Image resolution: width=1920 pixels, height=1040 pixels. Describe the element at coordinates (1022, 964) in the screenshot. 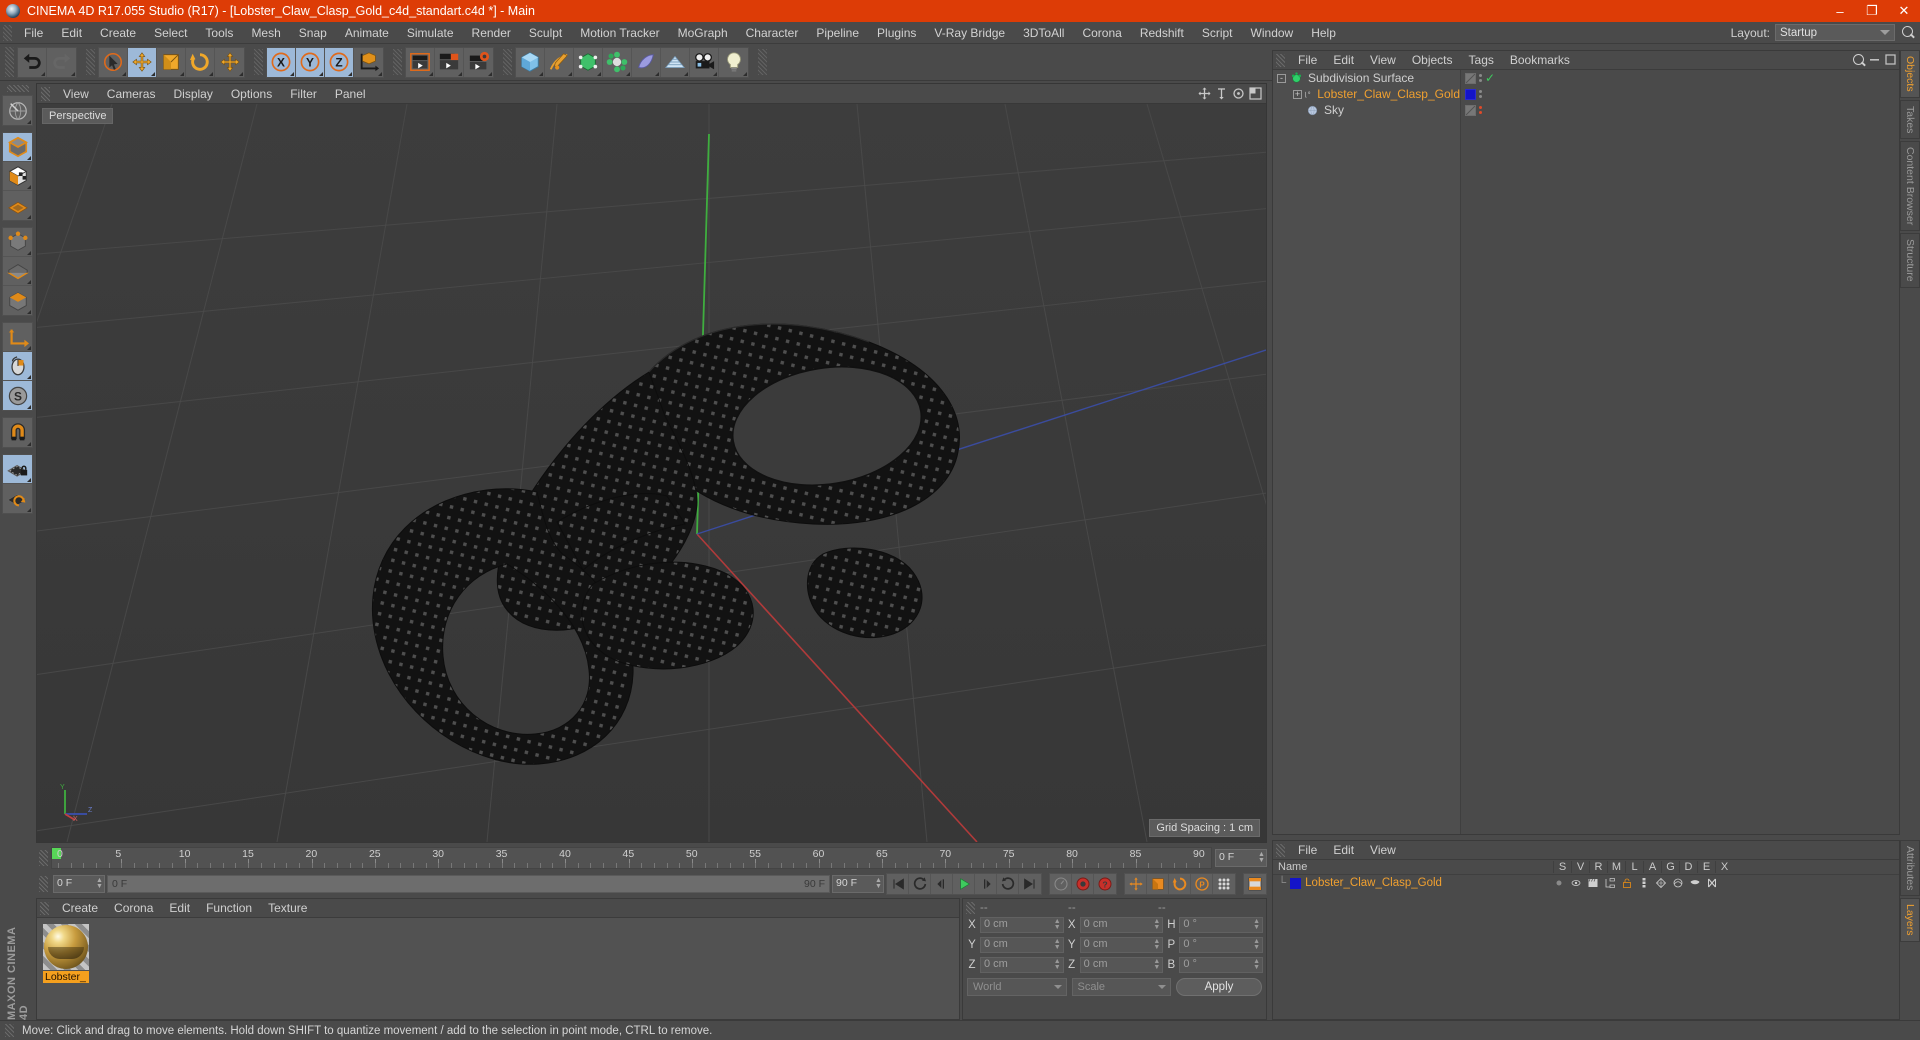

I see `coord-input-z-2: 0 cm ▲ ▼` at that location.